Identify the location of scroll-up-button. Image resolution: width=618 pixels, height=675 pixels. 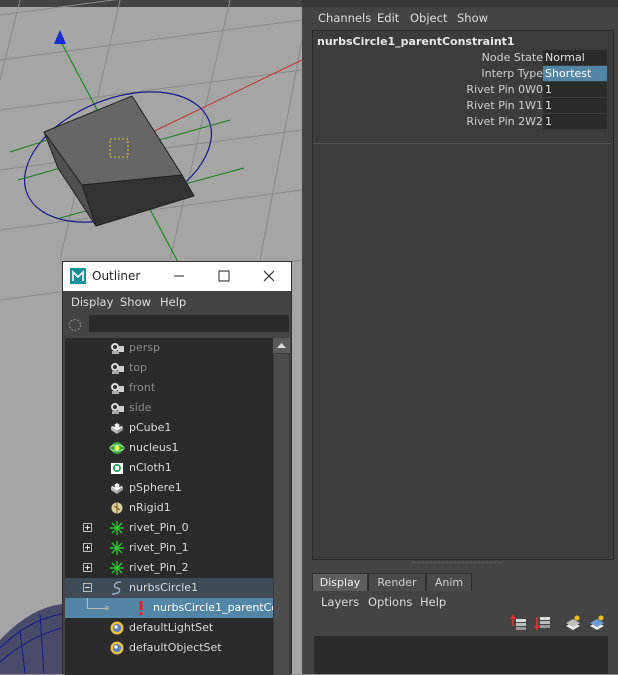
(281, 345).